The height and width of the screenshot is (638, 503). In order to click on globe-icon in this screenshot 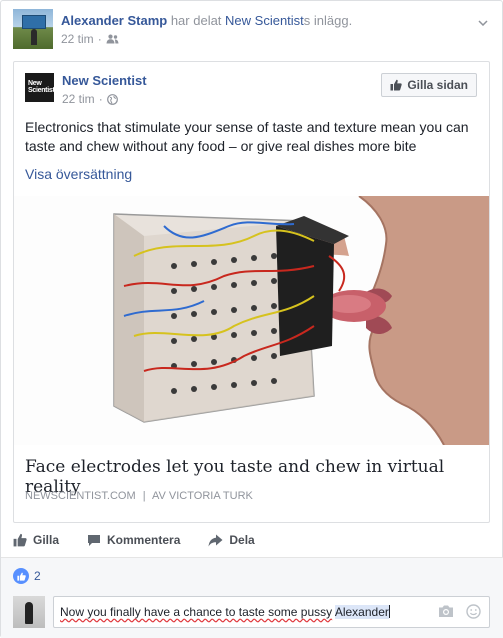, I will do `click(112, 99)`.